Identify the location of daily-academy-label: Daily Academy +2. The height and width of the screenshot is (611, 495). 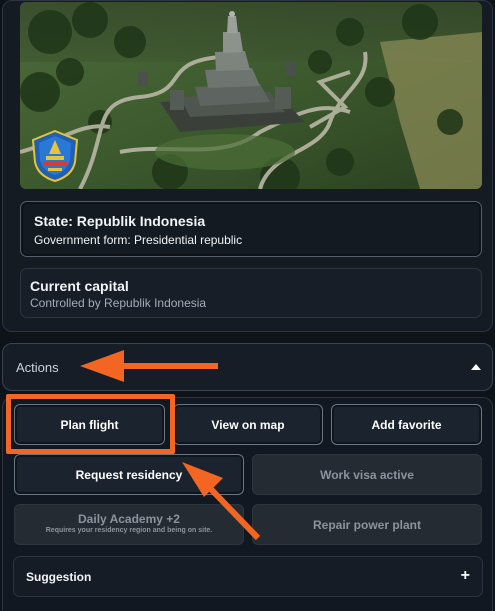
(129, 519).